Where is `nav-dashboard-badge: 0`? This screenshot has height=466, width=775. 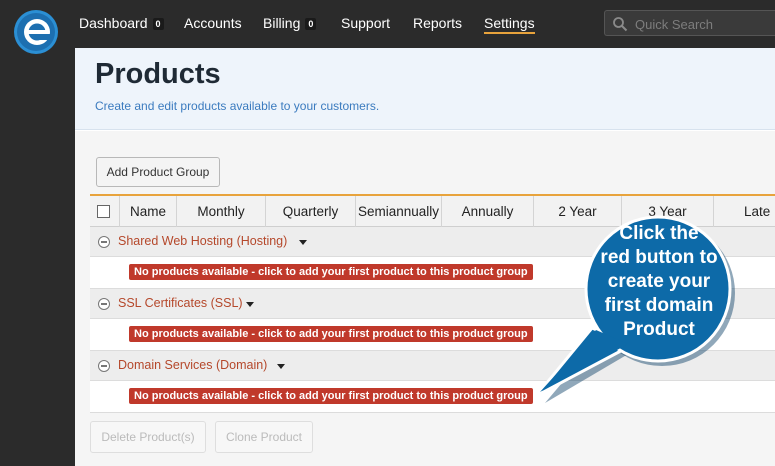 nav-dashboard-badge: 0 is located at coordinates (158, 24).